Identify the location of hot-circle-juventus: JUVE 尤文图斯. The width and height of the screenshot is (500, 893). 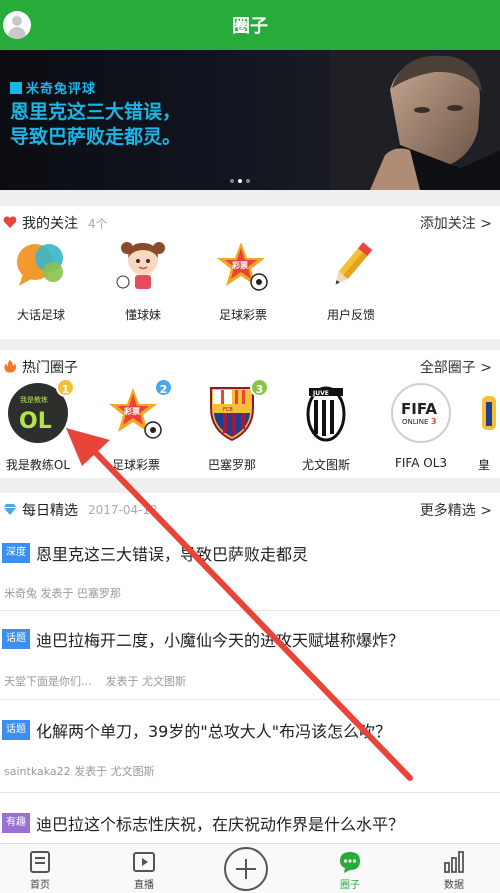
(326, 427).